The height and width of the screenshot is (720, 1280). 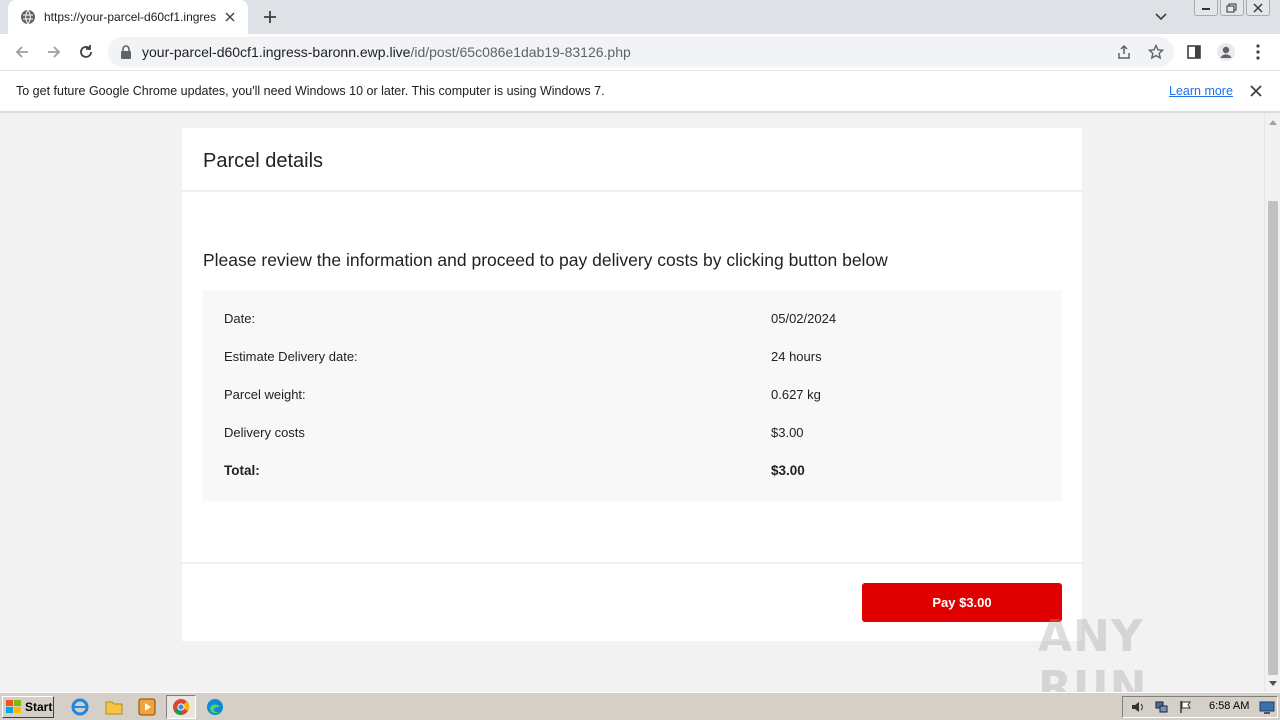 What do you see at coordinates (114, 707) in the screenshot?
I see `file-explorer-icon` at bounding box center [114, 707].